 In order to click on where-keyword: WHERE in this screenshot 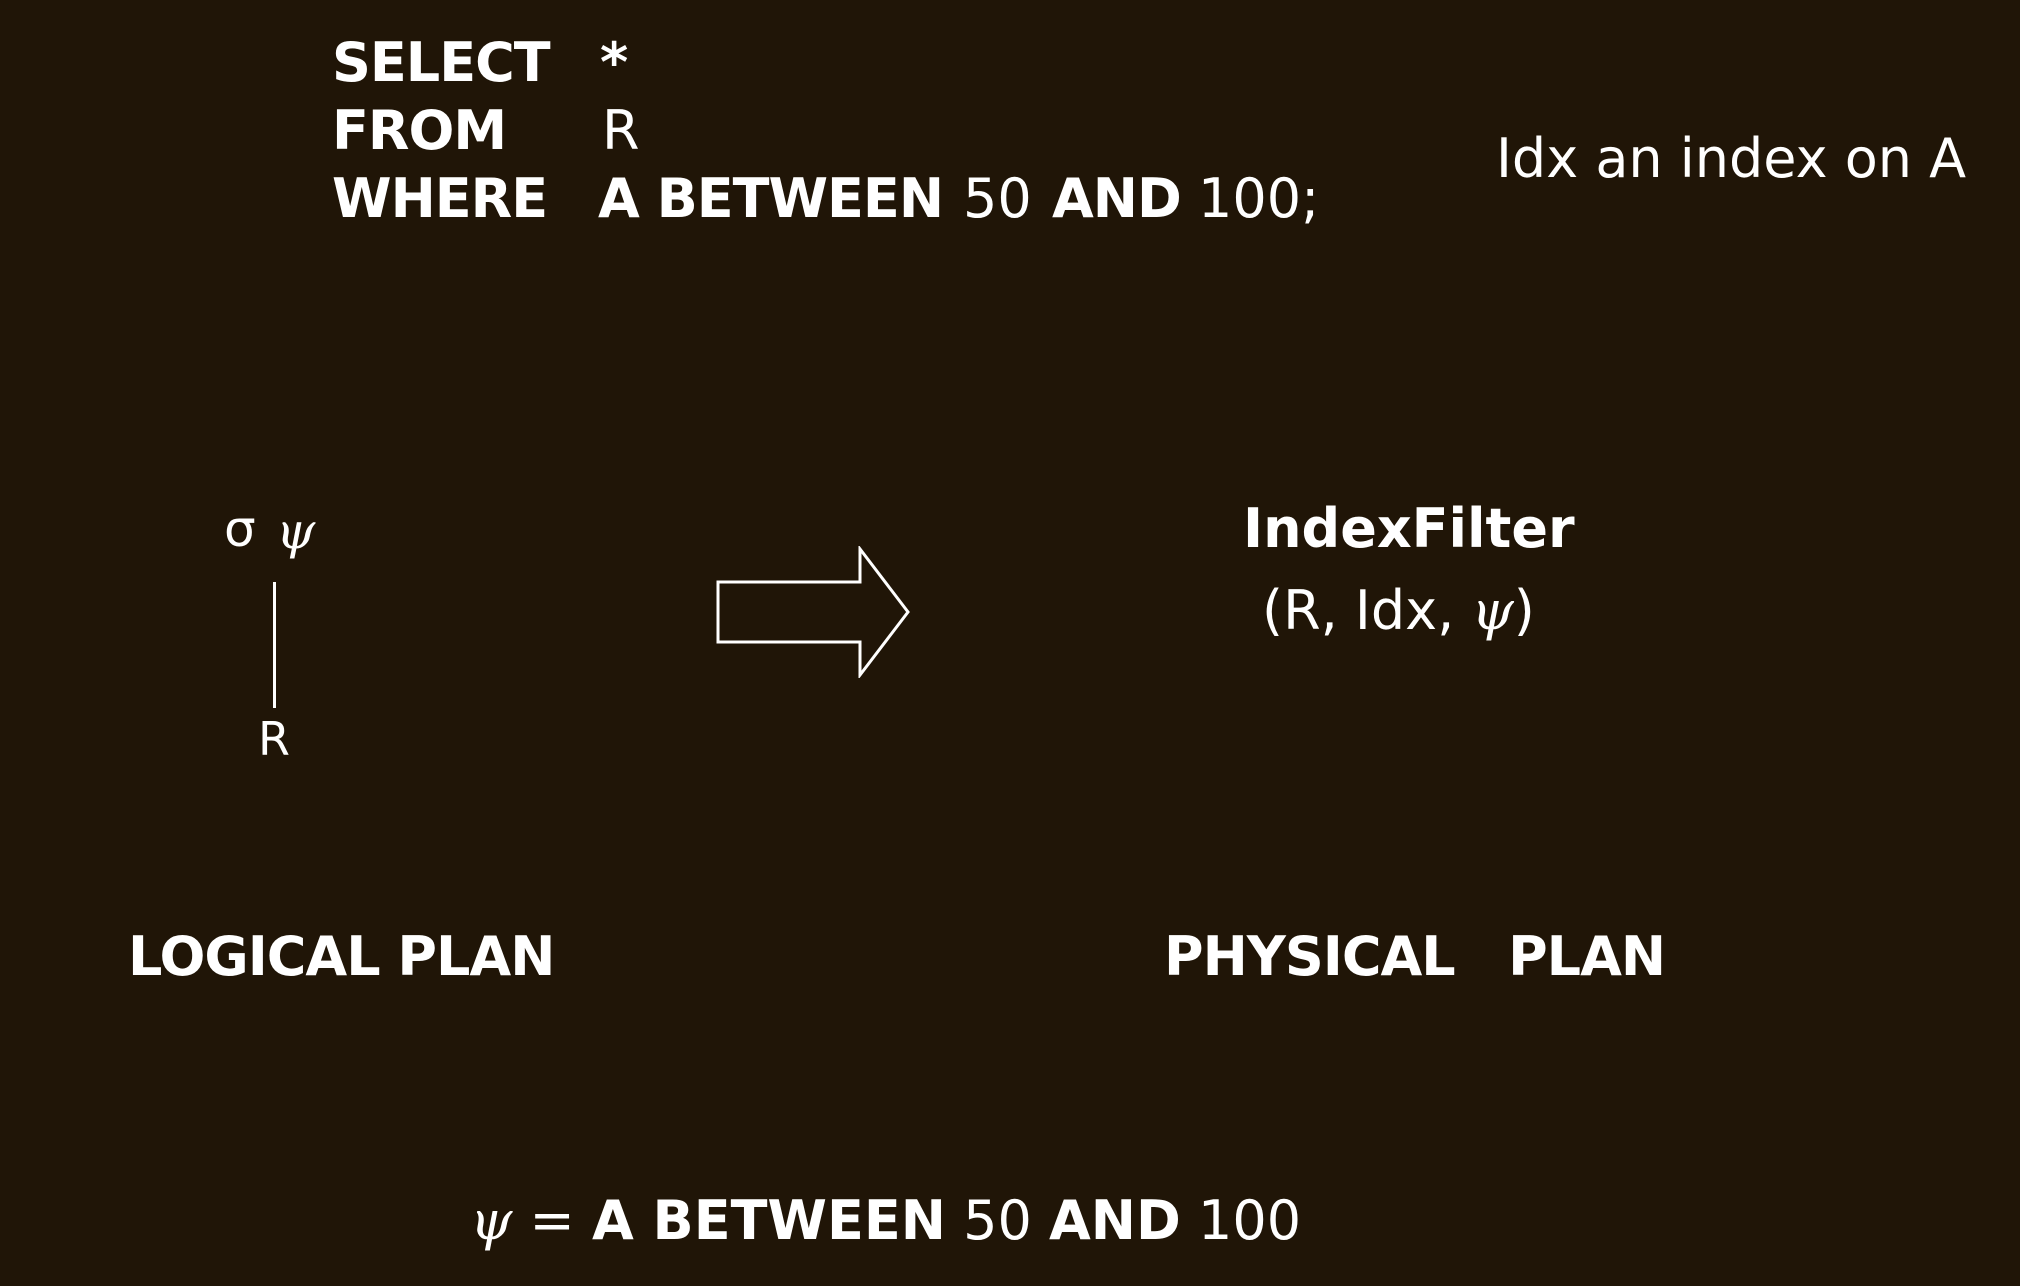, I will do `click(440, 198)`.